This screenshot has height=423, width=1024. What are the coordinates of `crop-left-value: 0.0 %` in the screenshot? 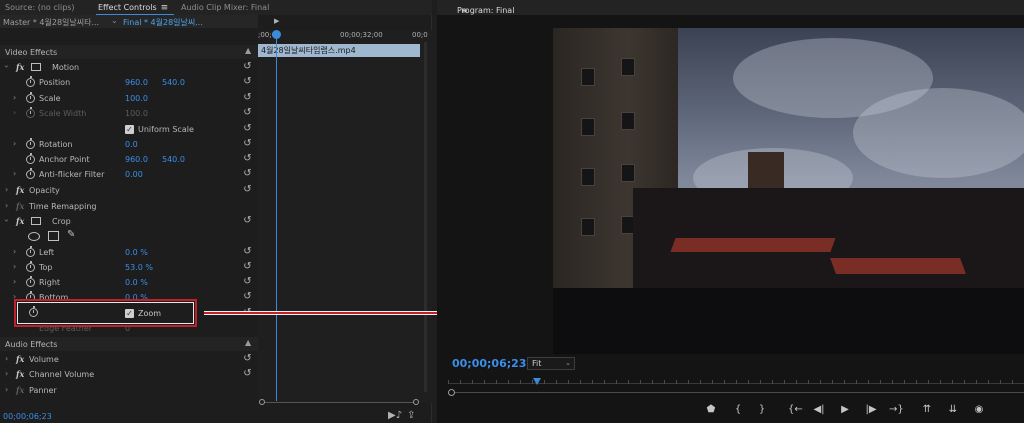 It's located at (136, 252).